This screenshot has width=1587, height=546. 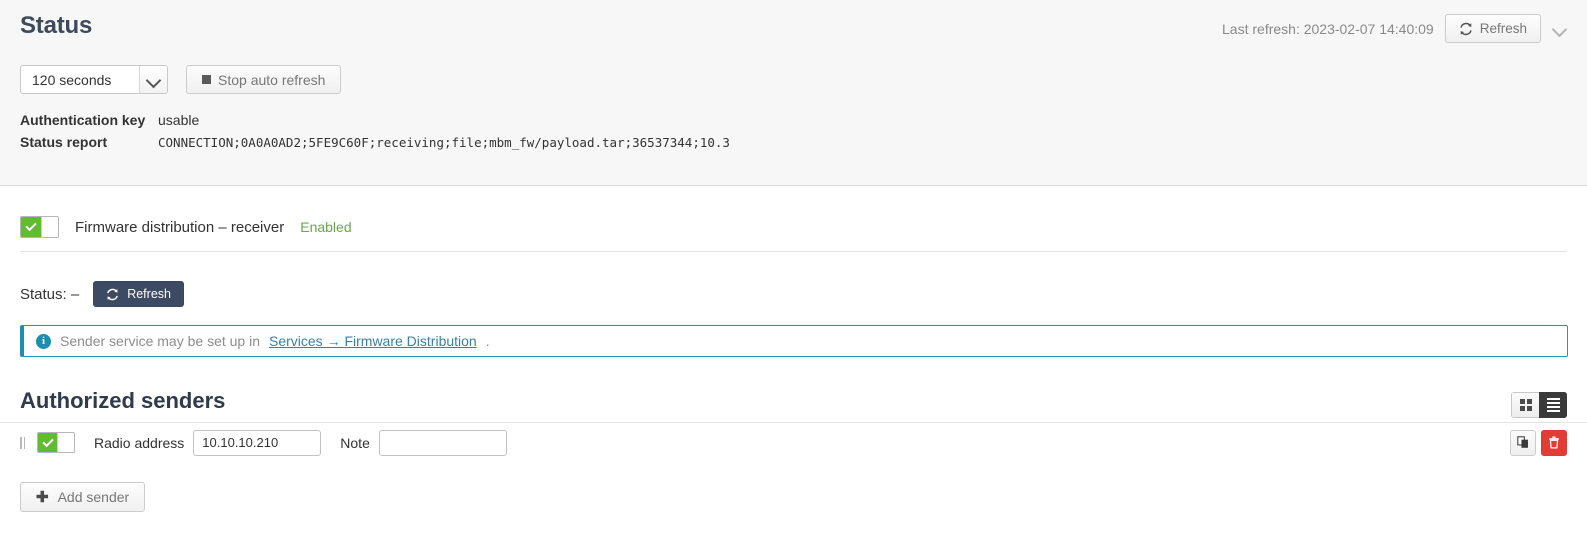 What do you see at coordinates (180, 227) in the screenshot?
I see `firmware-receiver-label: Firmware distribution – receiver` at bounding box center [180, 227].